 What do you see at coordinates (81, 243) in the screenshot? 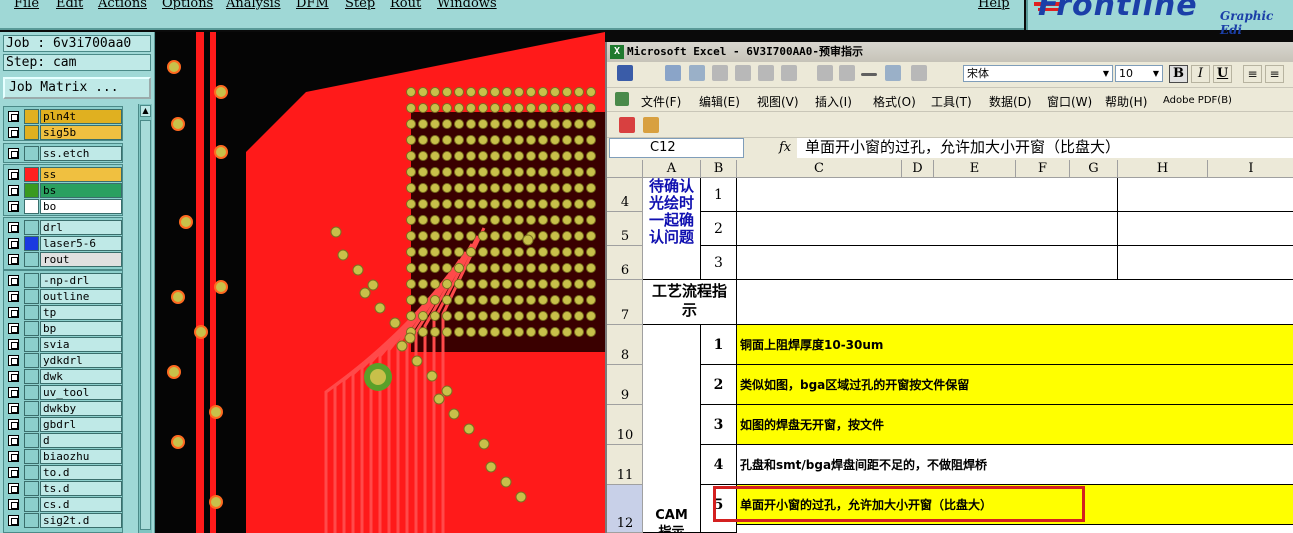
I see `layer-name: laser5-6` at bounding box center [81, 243].